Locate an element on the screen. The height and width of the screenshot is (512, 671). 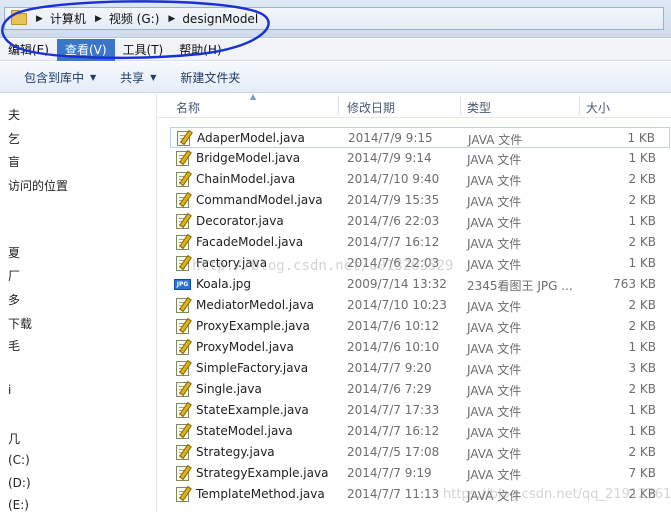
menu-tools: 工具(T) is located at coordinates (143, 50).